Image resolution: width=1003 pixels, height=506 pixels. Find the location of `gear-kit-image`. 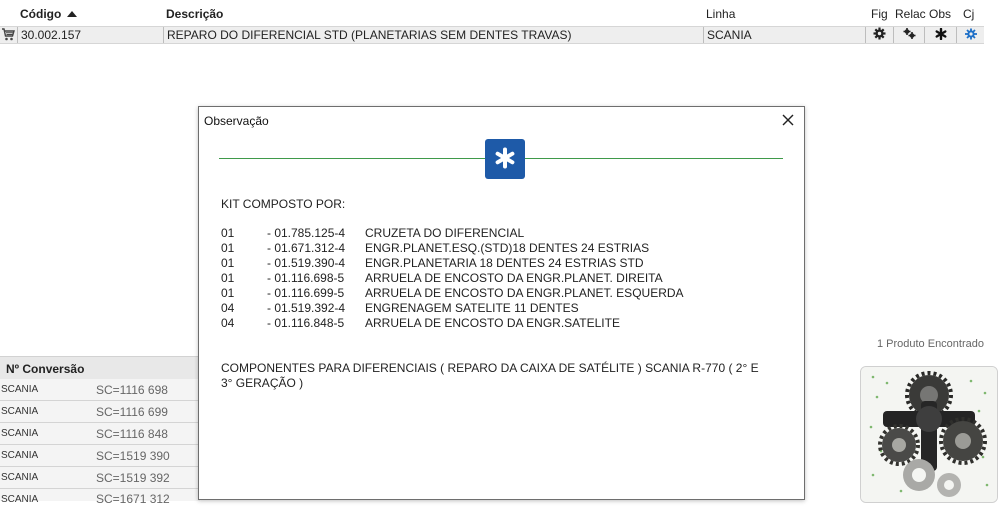

gear-kit-image is located at coordinates (929, 434).